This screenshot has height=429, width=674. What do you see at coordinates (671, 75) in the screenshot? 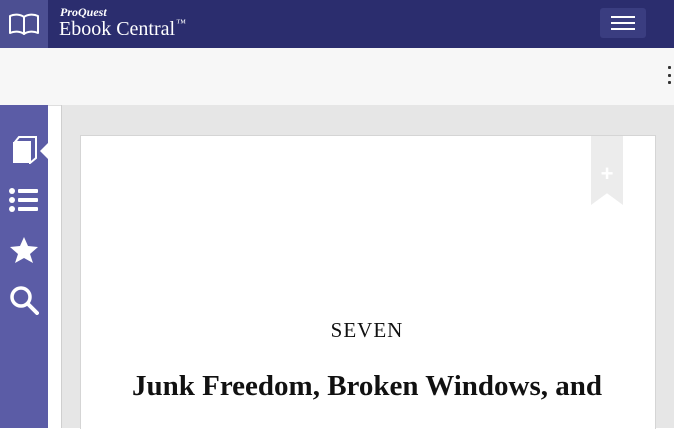
I see `vertical-dots-icon` at bounding box center [671, 75].